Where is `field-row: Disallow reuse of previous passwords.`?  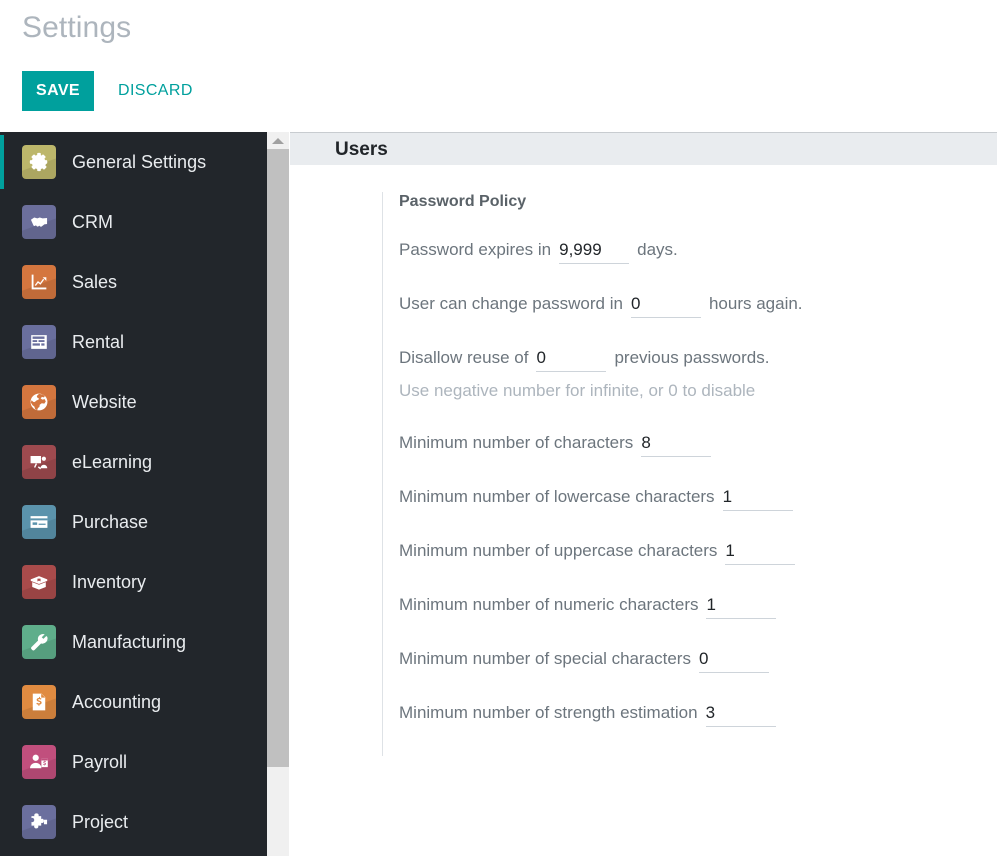
field-row: Disallow reuse of previous passwords. is located at coordinates (690, 359).